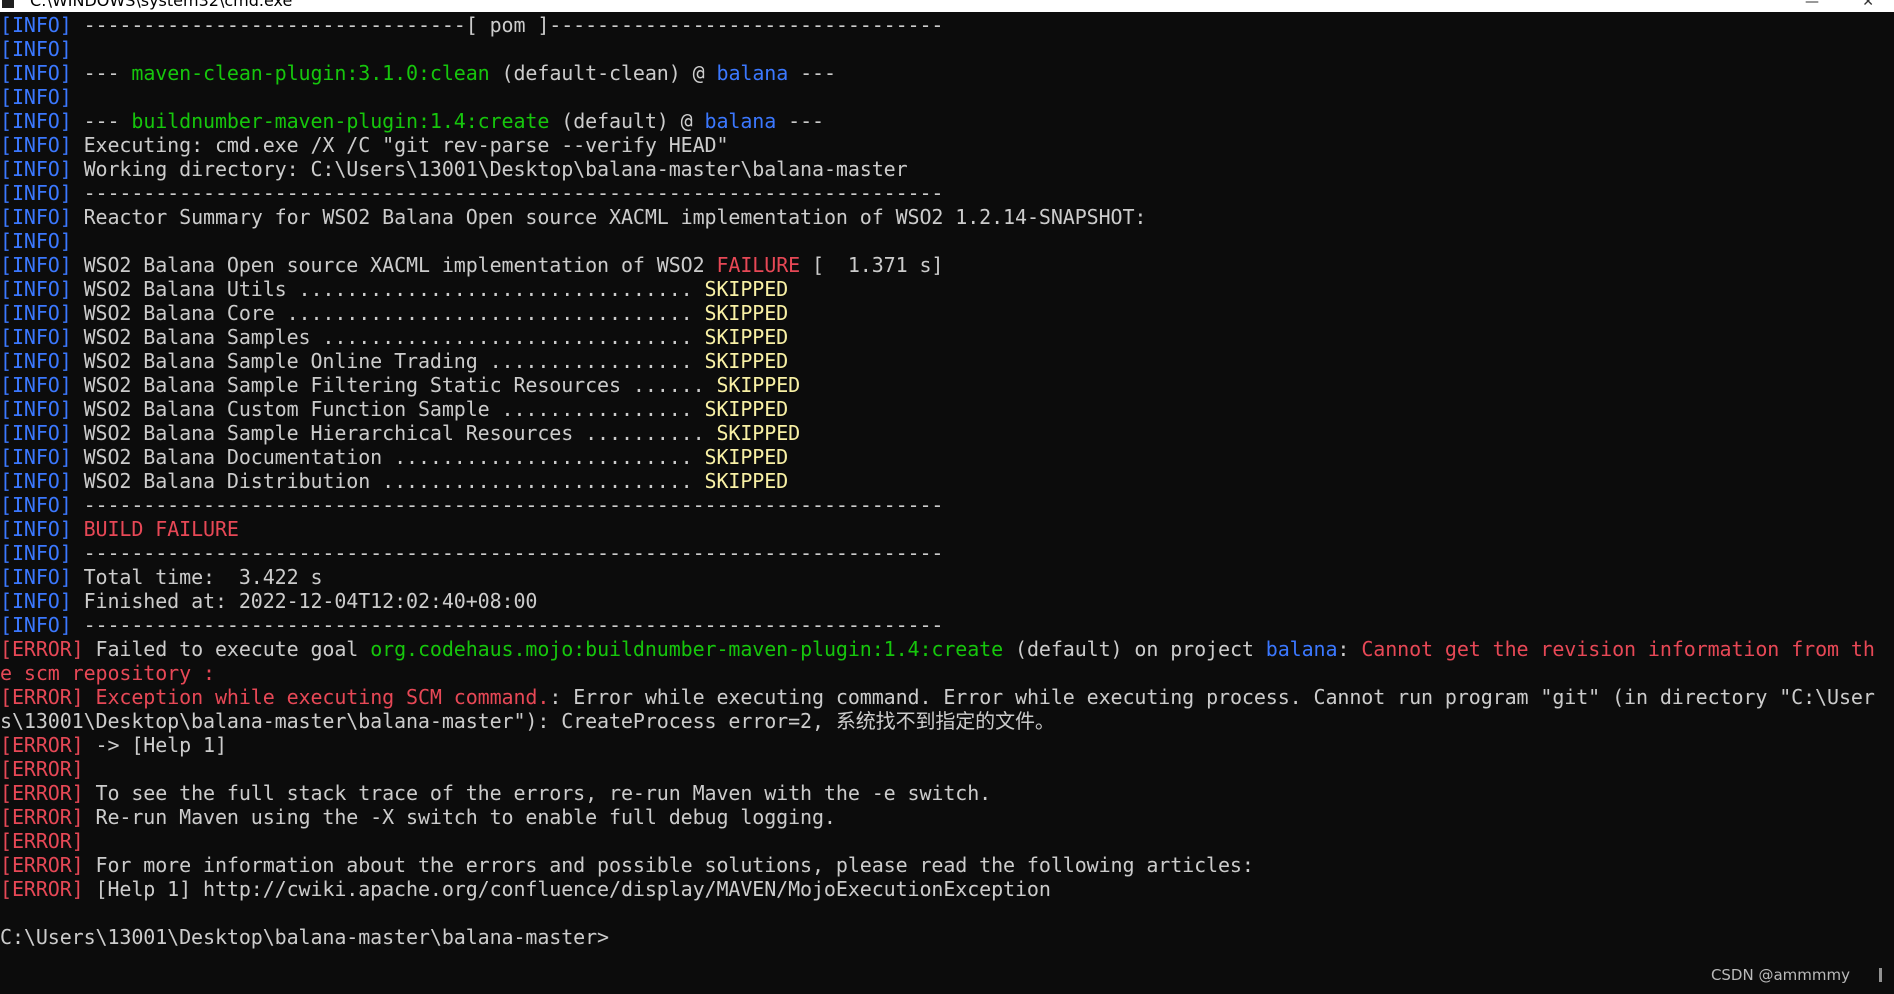 The height and width of the screenshot is (994, 1894). I want to click on failure-text: FAILURE, so click(758, 265).